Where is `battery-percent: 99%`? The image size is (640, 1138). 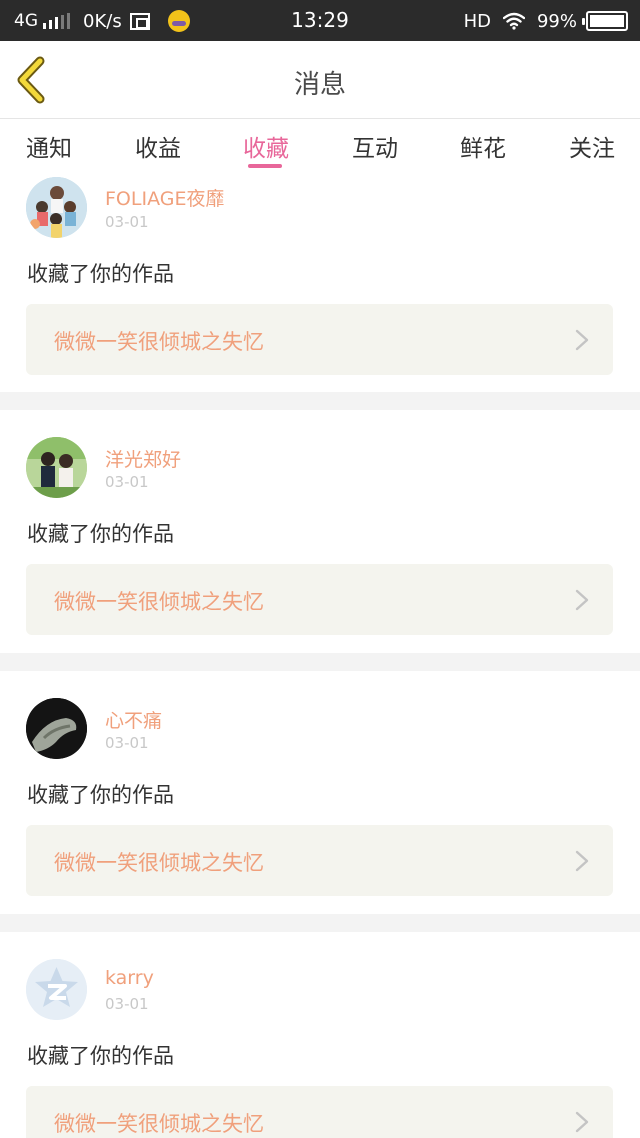
battery-percent: 99% is located at coordinates (556, 21).